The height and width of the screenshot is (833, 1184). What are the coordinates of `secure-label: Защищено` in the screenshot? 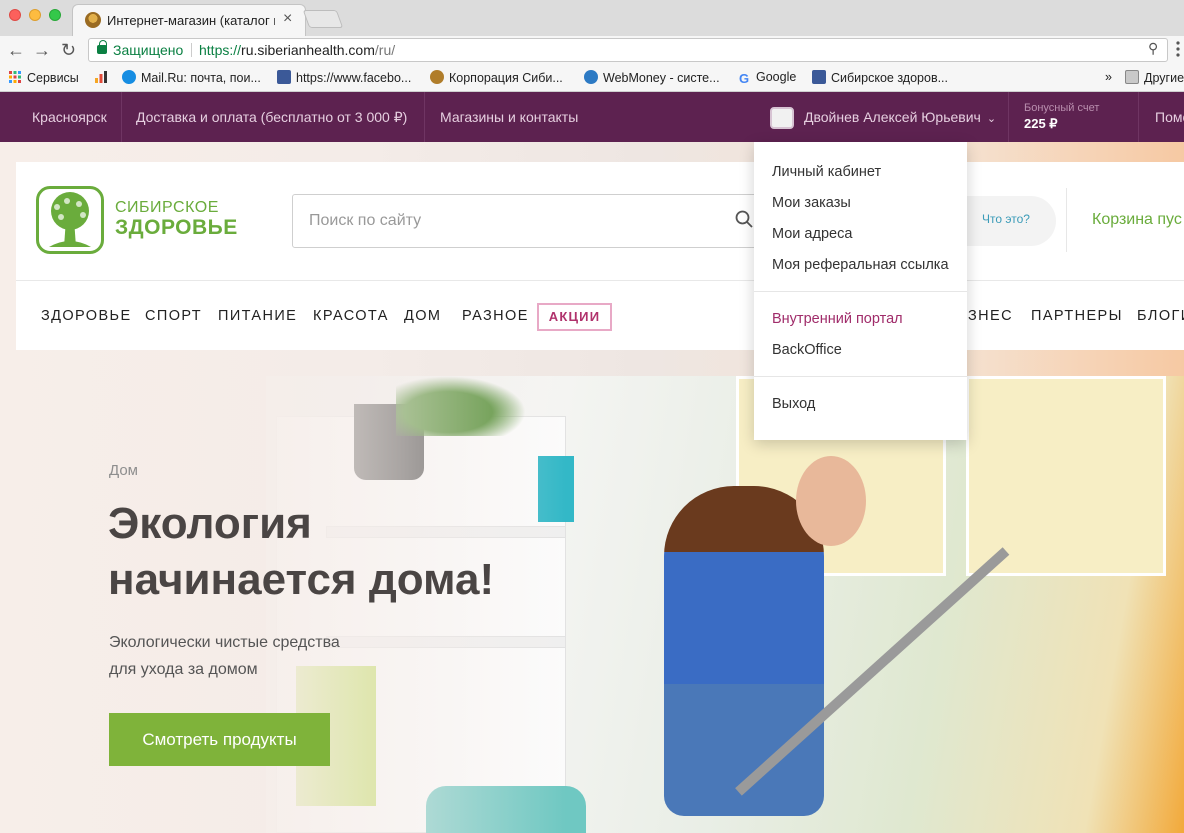 It's located at (148, 50).